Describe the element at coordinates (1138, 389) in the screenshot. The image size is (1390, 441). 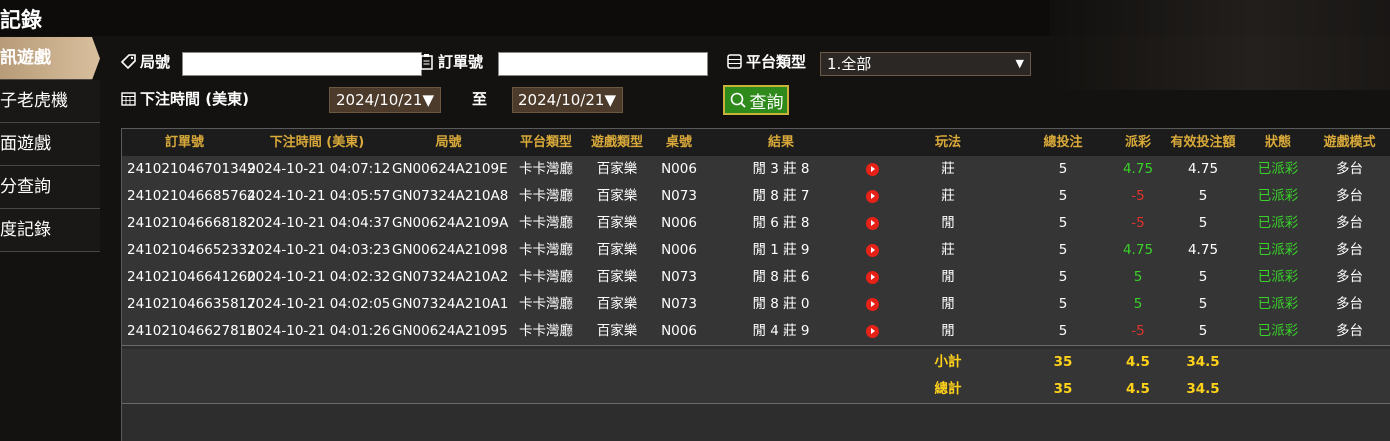
I see `total-payout: 4.5` at that location.